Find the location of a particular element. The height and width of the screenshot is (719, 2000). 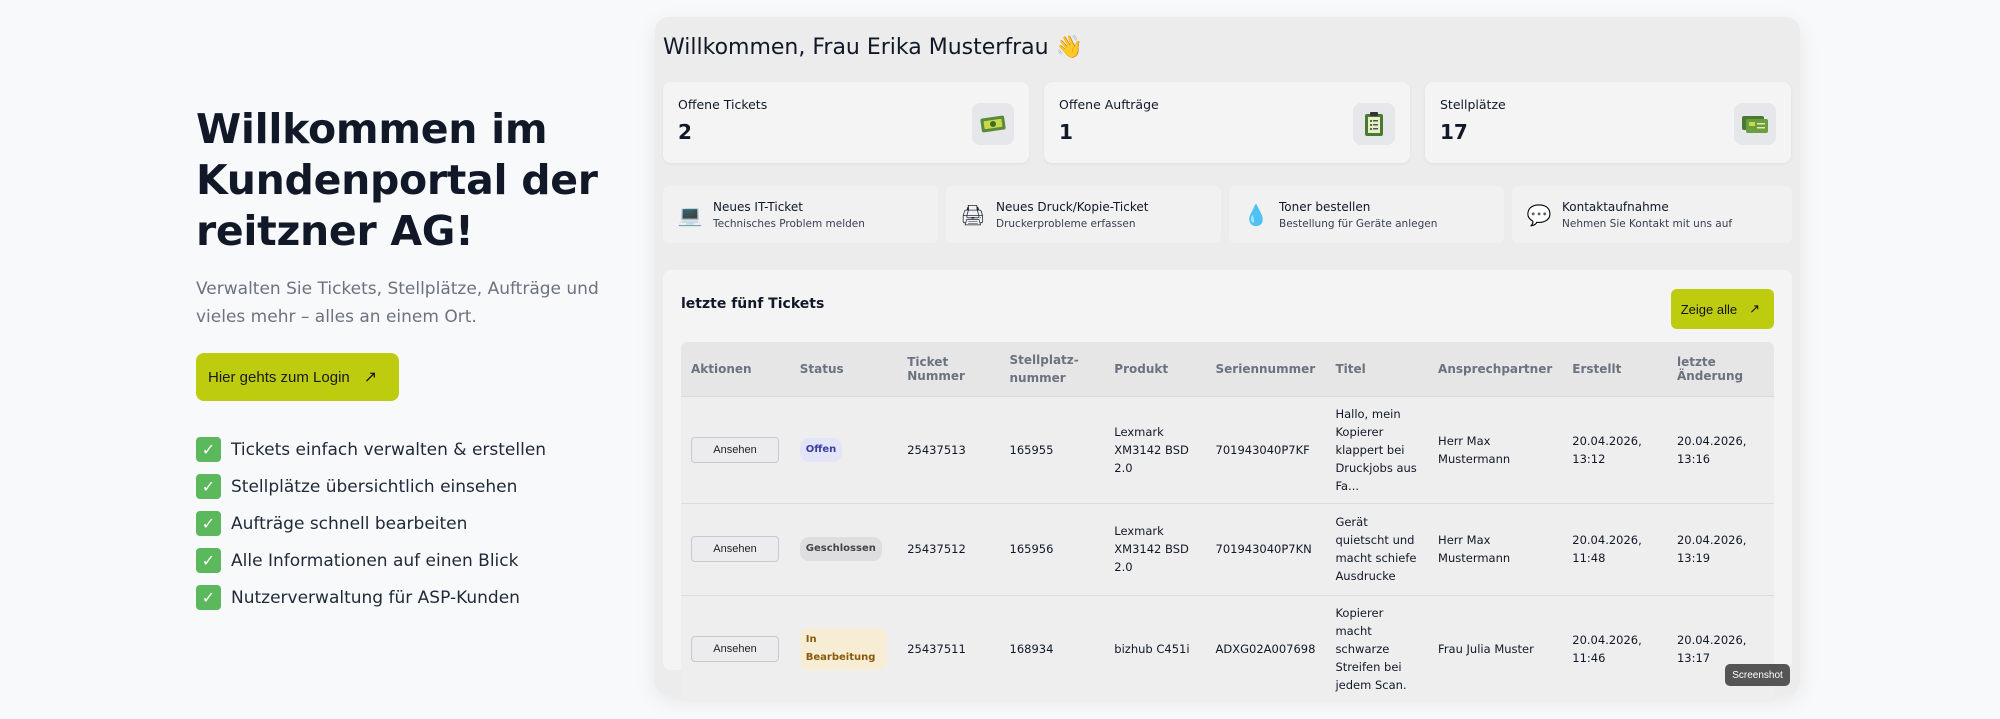

card-icon is located at coordinates (1755, 124).